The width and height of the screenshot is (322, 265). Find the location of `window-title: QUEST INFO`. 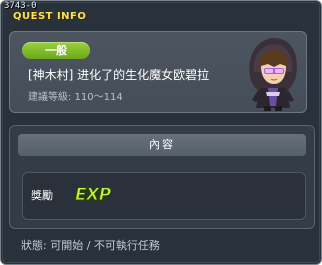

window-title: QUEST INFO is located at coordinates (50, 16).